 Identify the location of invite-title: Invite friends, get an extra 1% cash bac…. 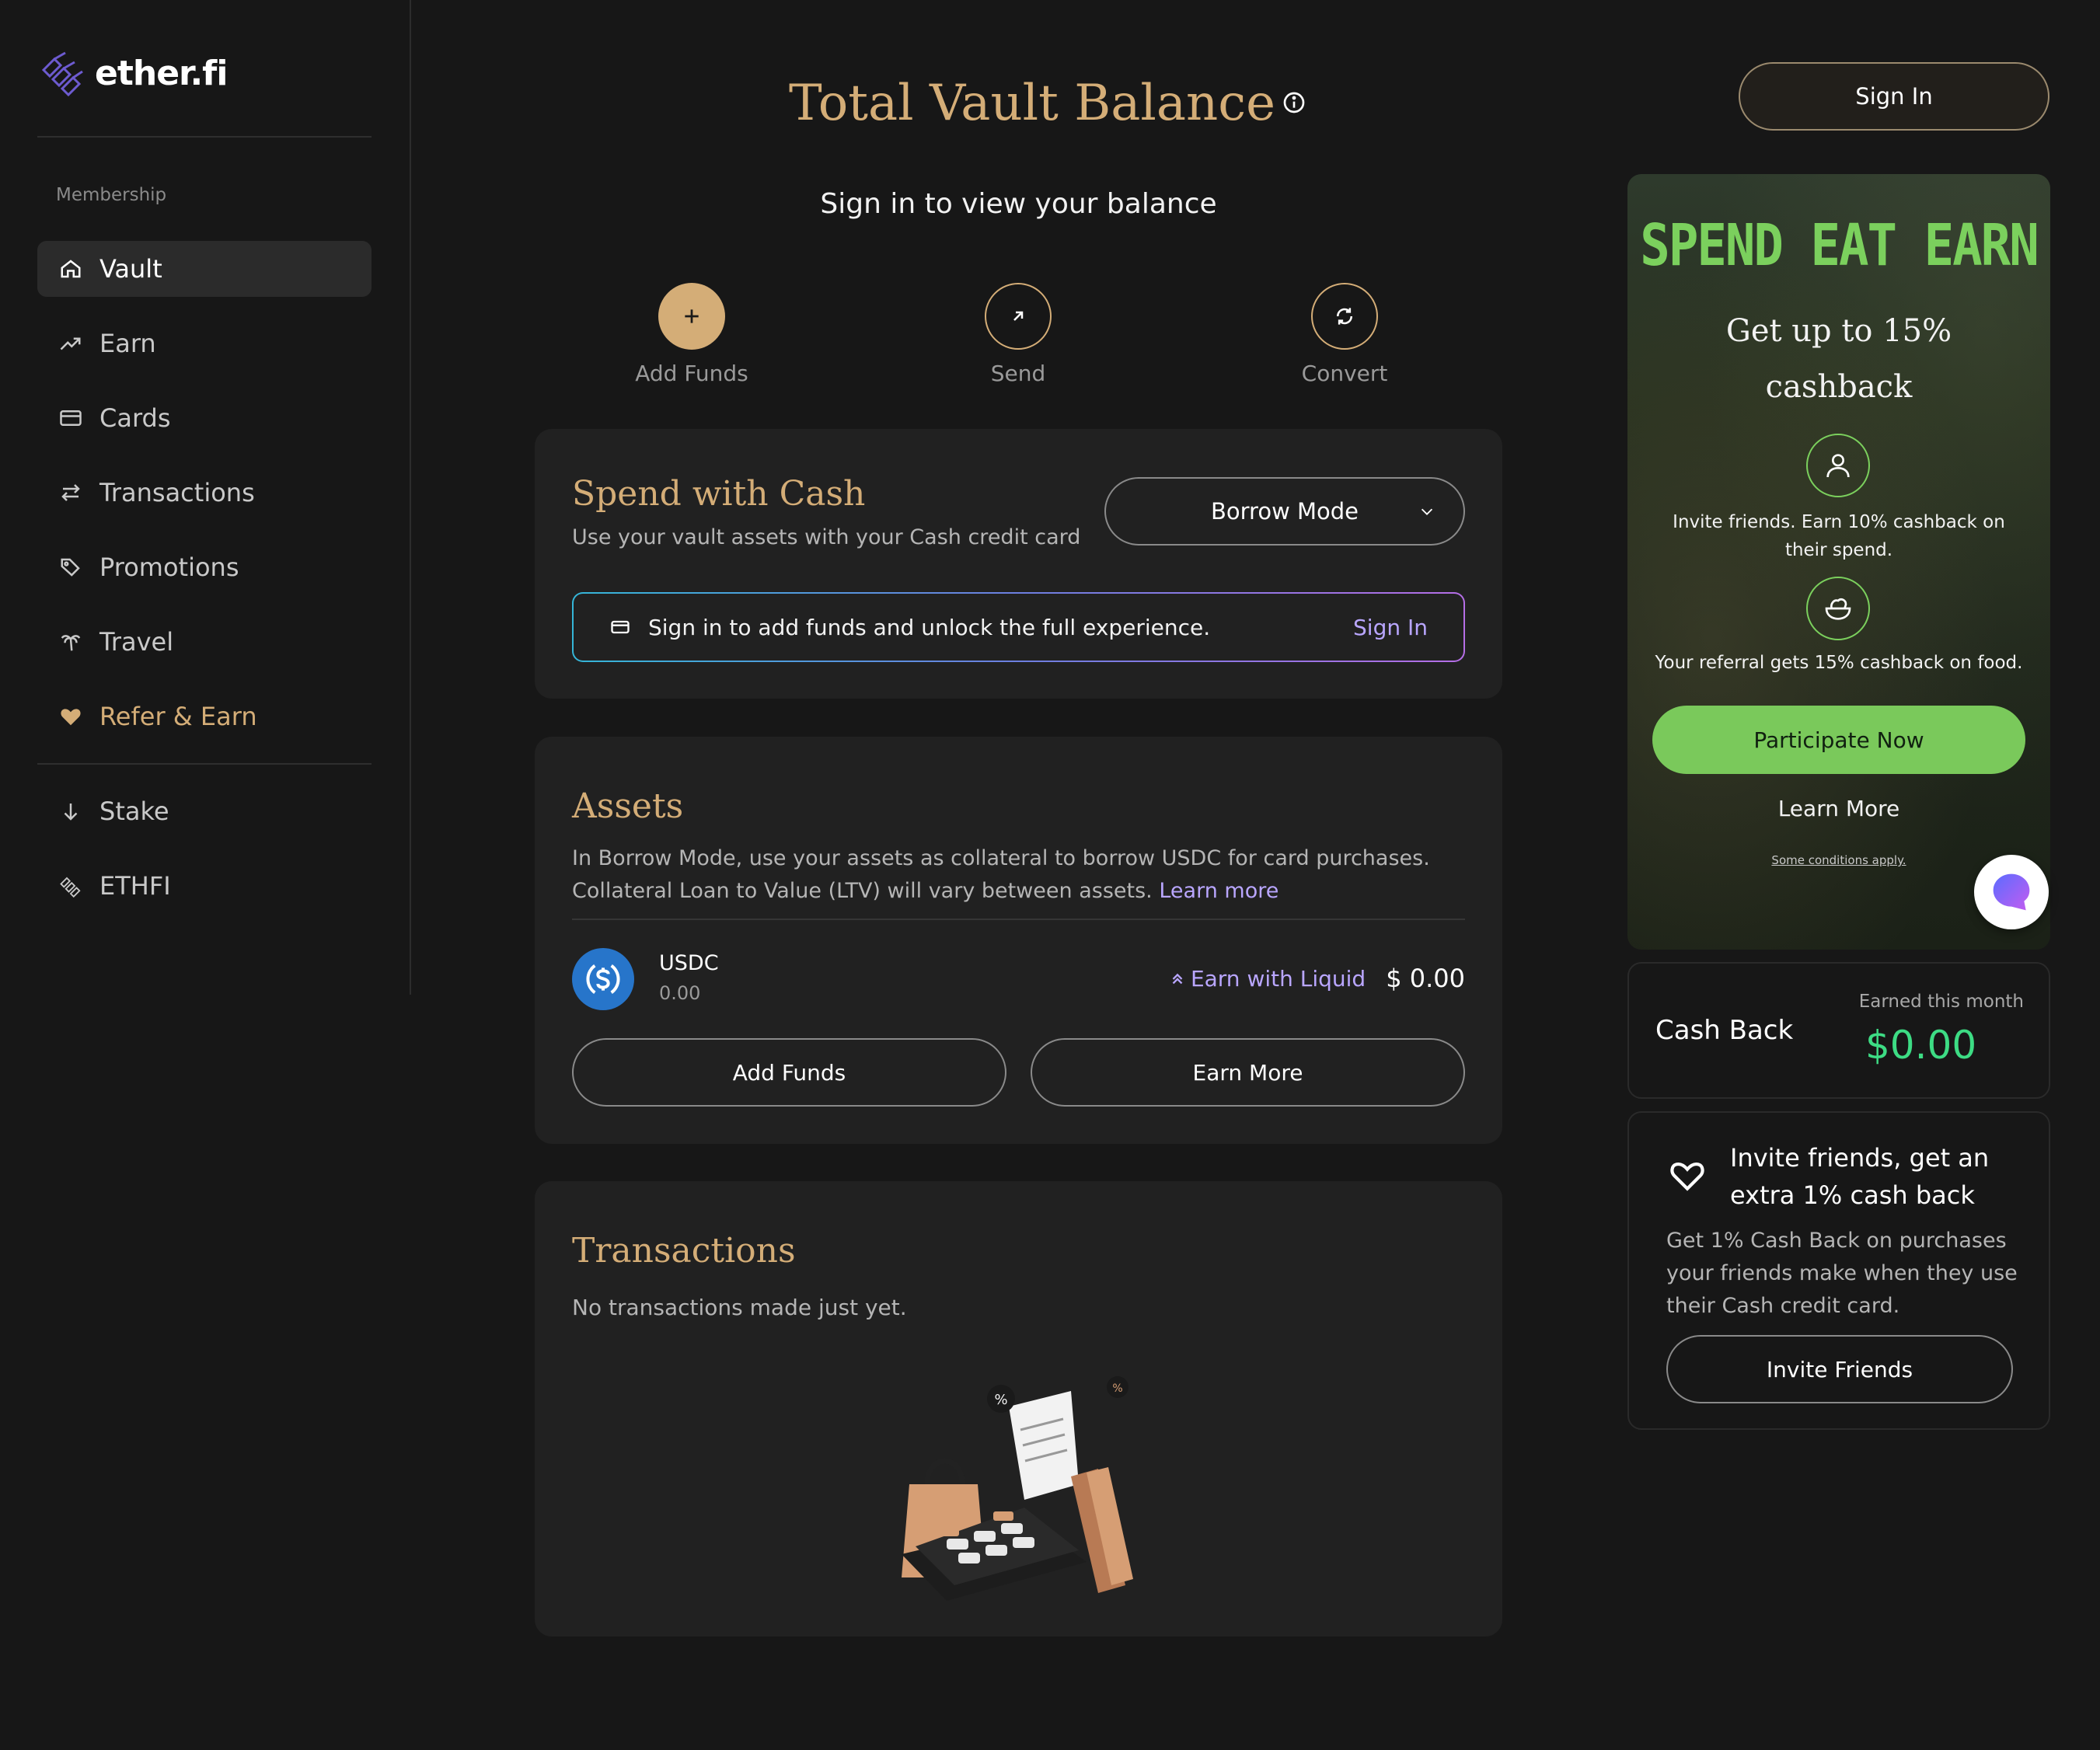
(1860, 1176).